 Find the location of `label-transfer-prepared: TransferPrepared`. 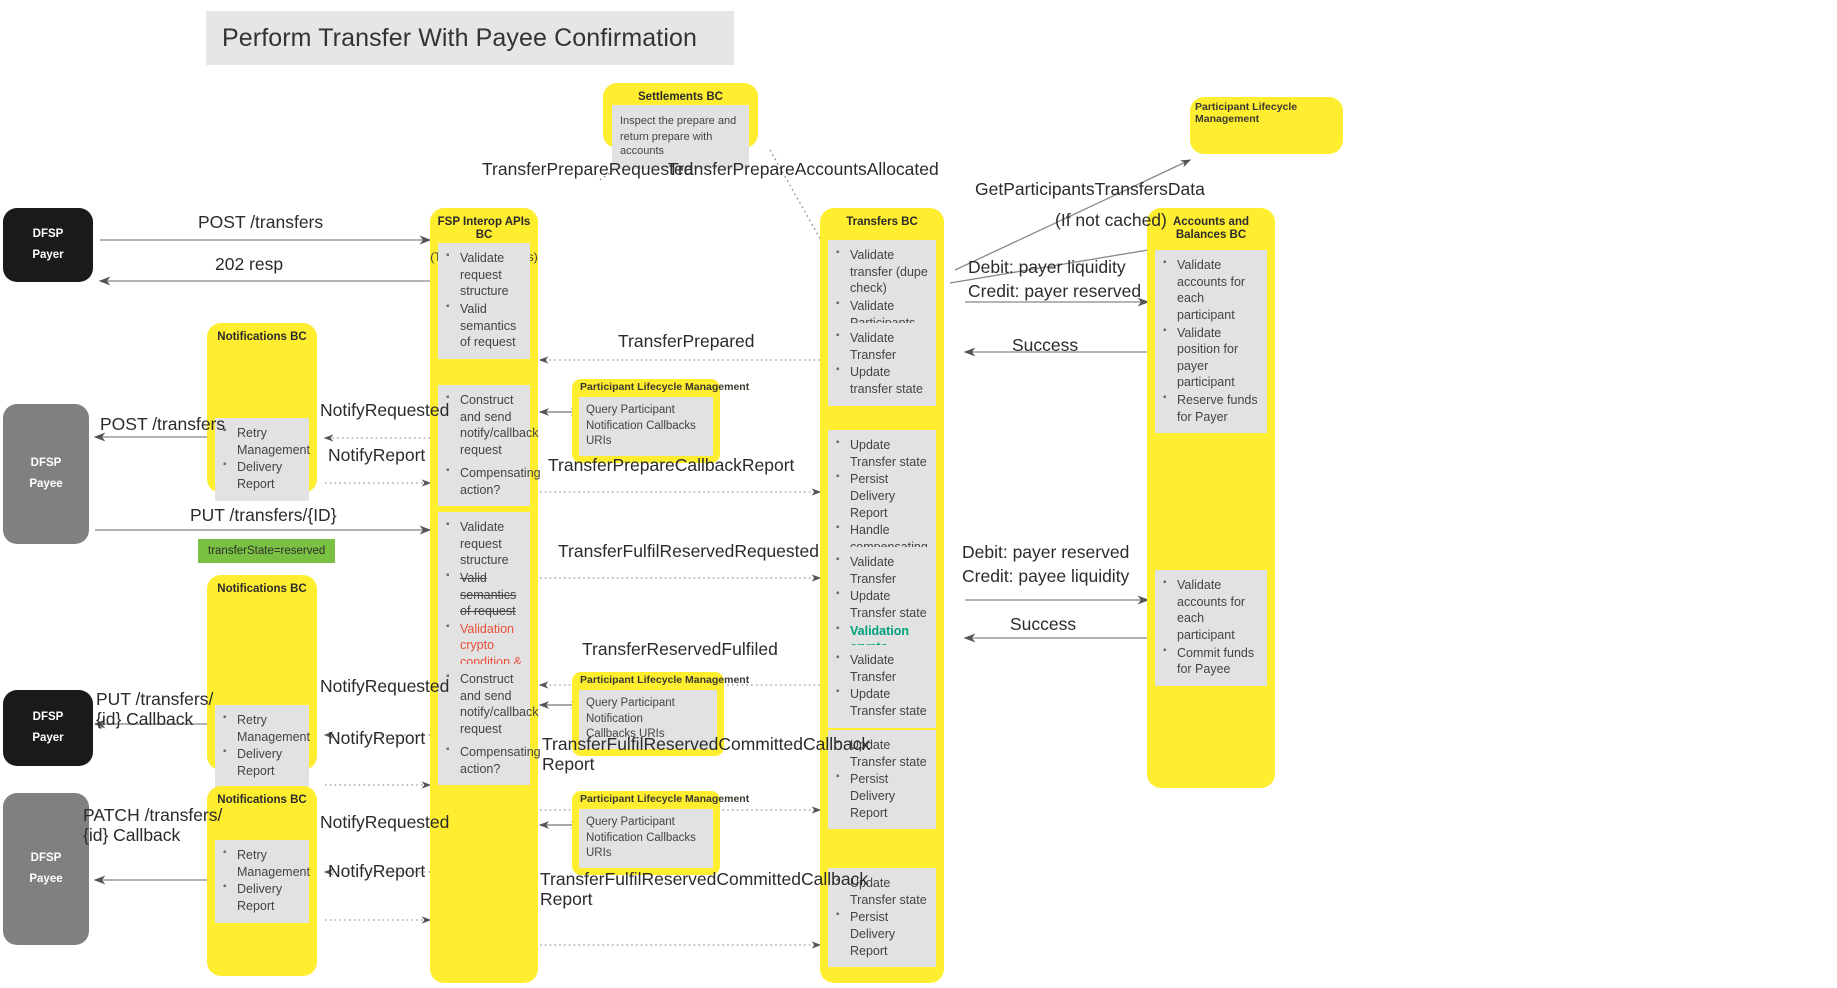

label-transfer-prepared: TransferPrepared is located at coordinates (686, 341).